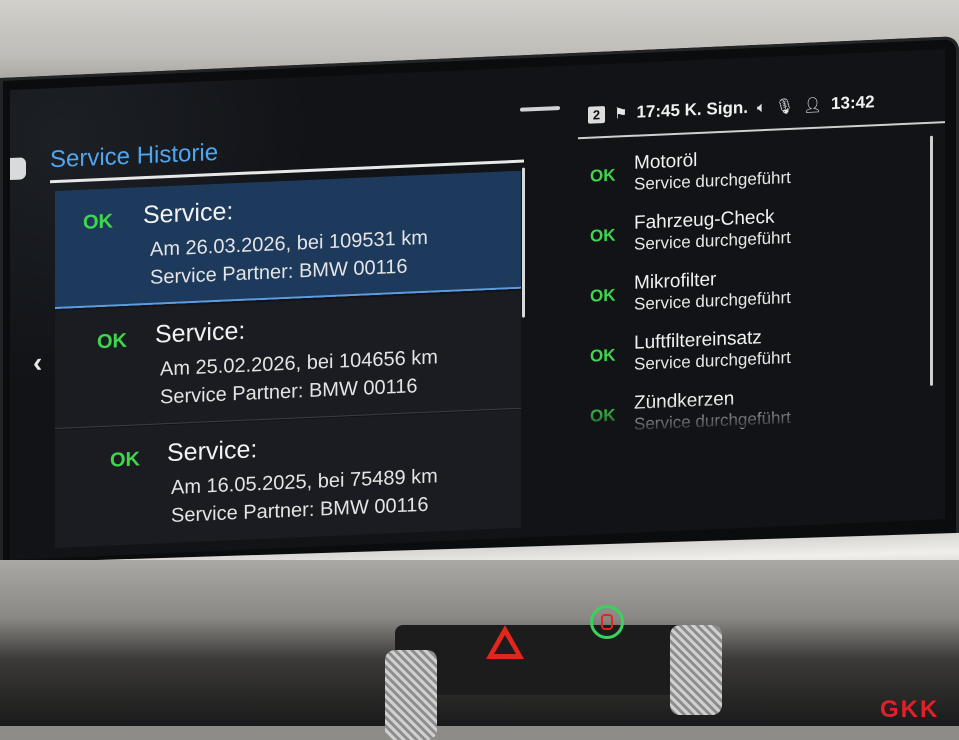 The width and height of the screenshot is (959, 740). What do you see at coordinates (540, 108) in the screenshot?
I see `pull-down-handle` at bounding box center [540, 108].